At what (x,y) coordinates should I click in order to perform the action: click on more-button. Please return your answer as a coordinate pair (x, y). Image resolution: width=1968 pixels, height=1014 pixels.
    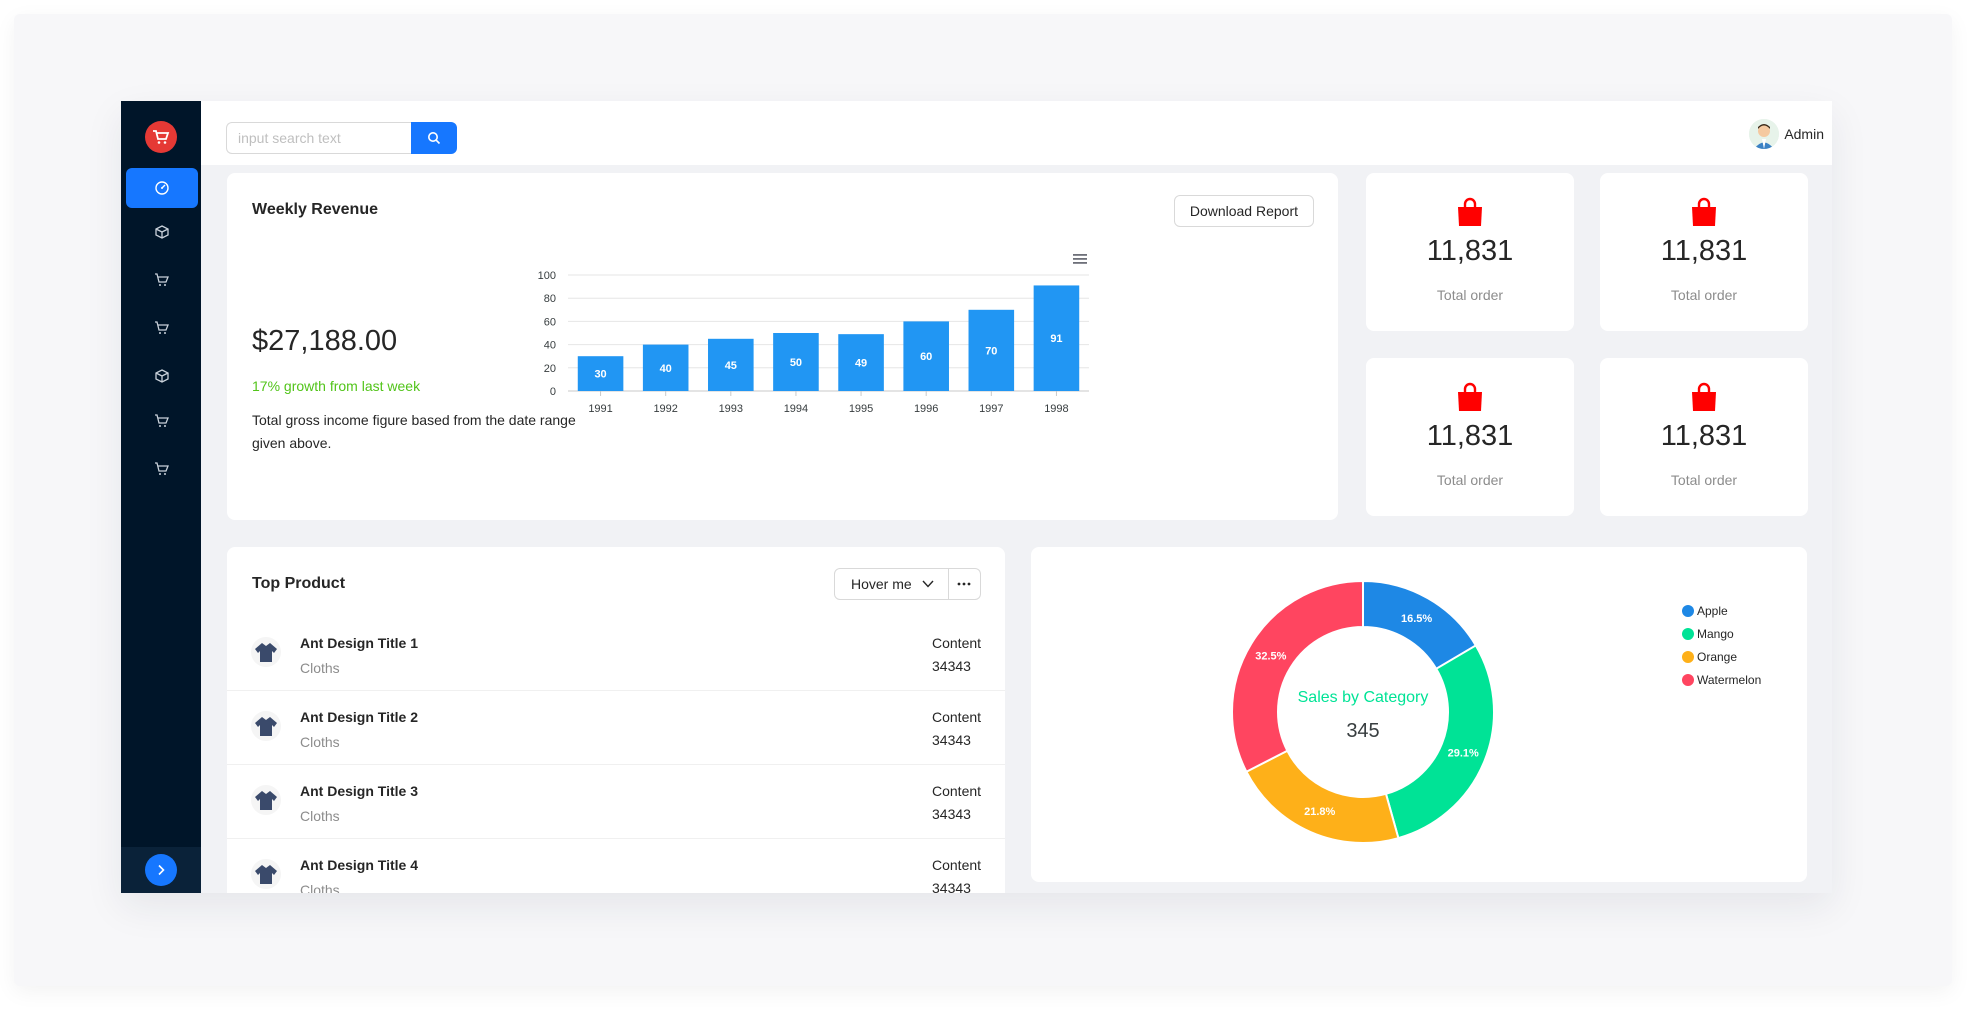
    Looking at the image, I should click on (964, 584).